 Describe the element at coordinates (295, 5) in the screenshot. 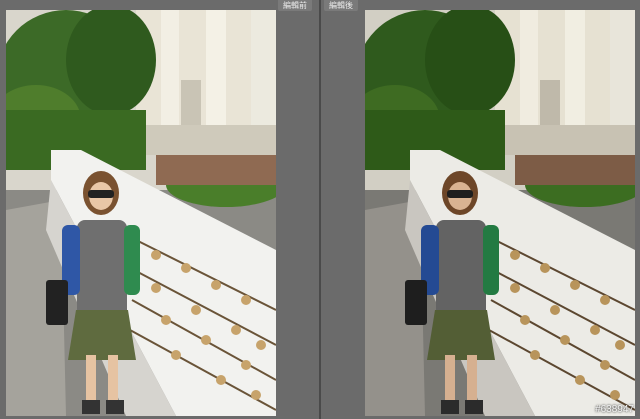

I see `before-label: 編輯前` at that location.